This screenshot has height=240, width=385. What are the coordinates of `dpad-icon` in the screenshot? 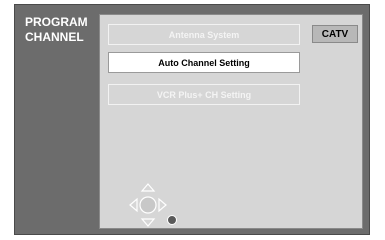 It's located at (144, 205).